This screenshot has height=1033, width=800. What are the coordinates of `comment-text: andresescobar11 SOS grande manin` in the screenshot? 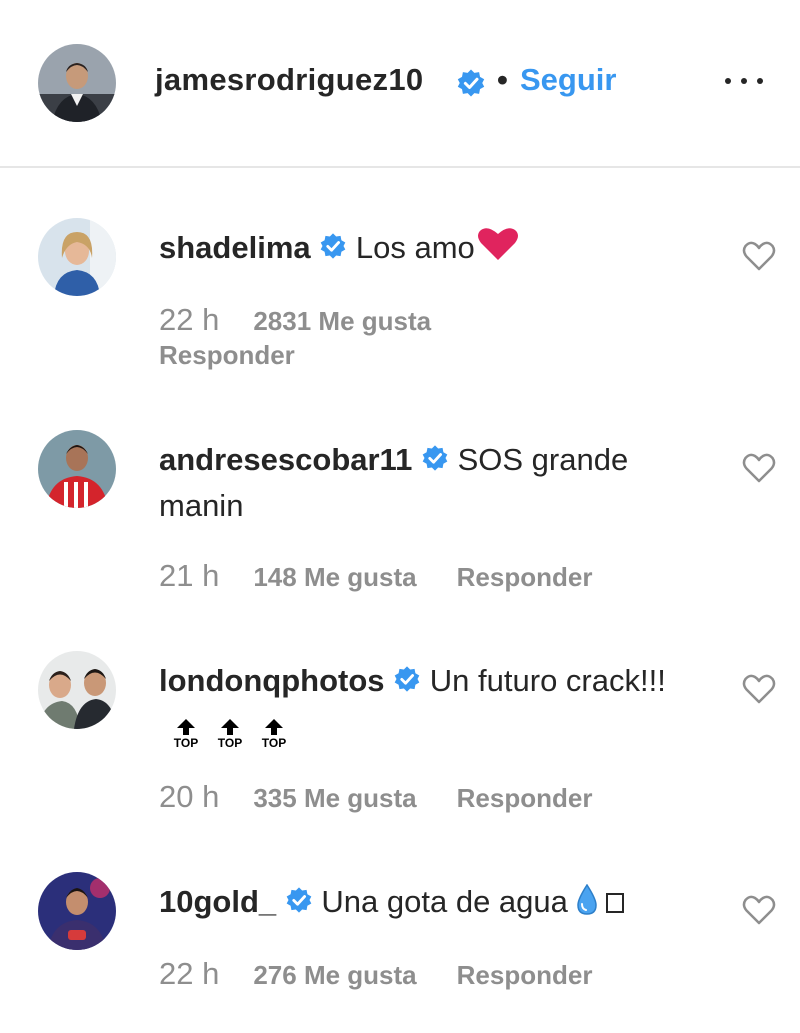 It's located at (431, 483).